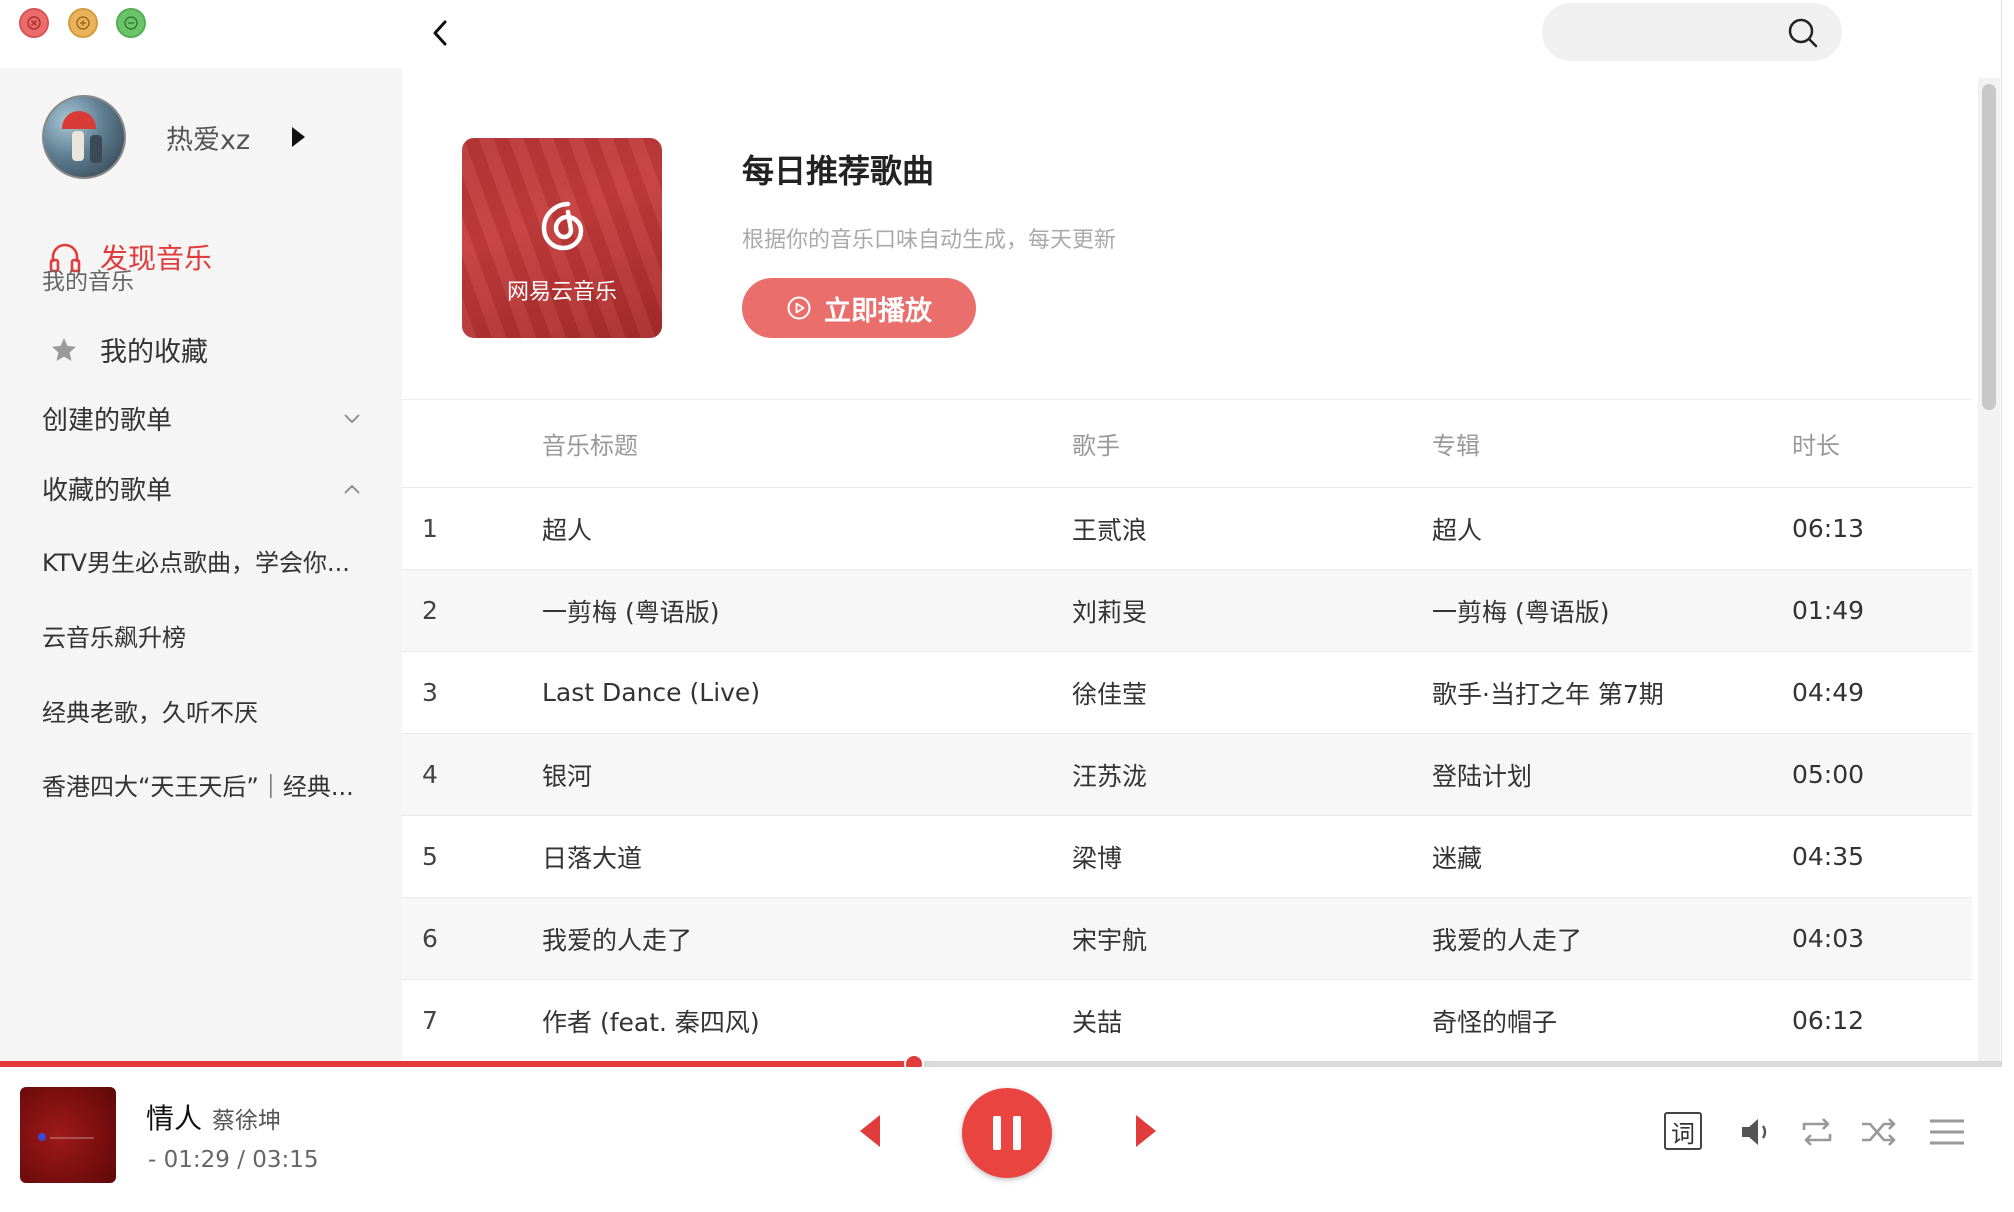 Image resolution: width=2014 pixels, height=1212 pixels. I want to click on window-maximize-button, so click(131, 23).